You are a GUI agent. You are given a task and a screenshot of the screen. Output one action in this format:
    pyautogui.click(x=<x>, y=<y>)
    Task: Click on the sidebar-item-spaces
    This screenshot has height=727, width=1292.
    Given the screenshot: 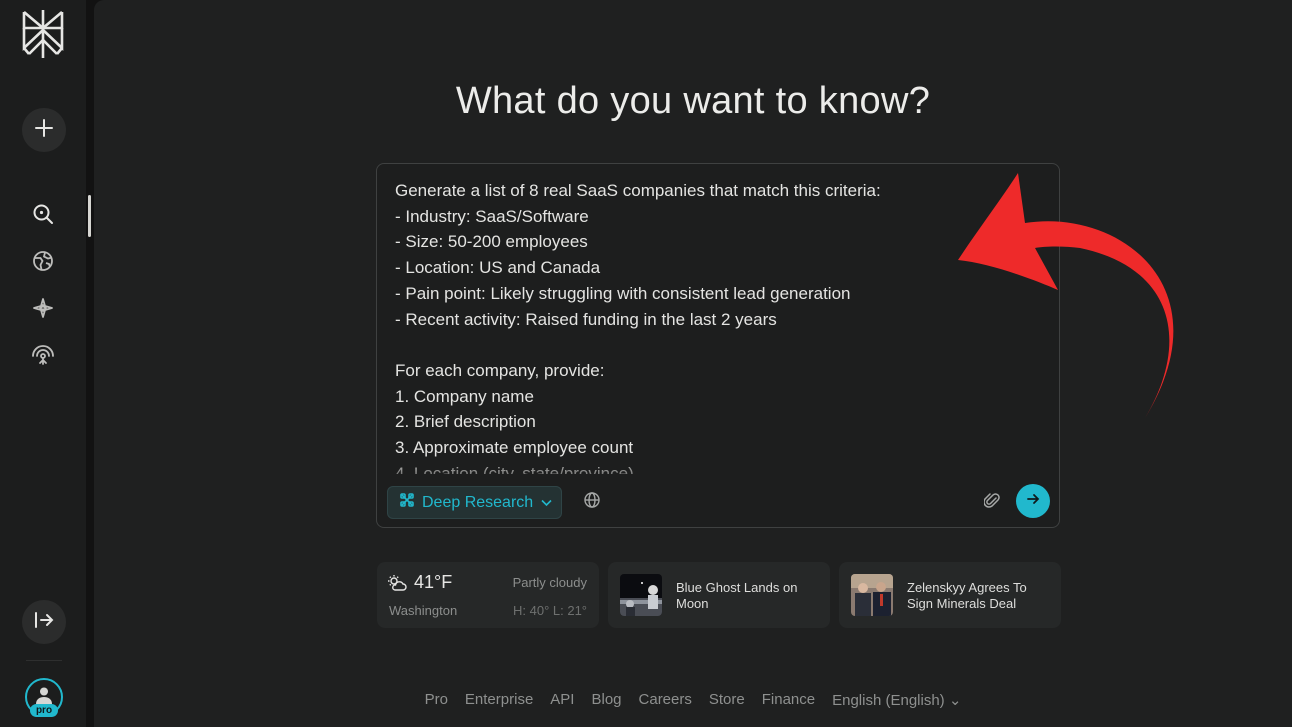 What is the action you would take?
    pyautogui.click(x=43, y=310)
    